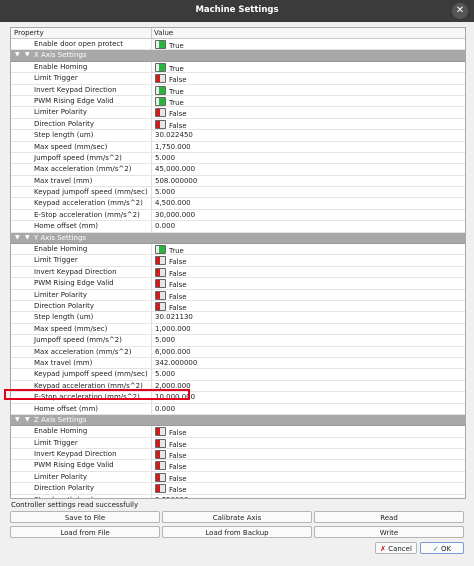  What do you see at coordinates (389, 532) in the screenshot?
I see `write-button: Write` at bounding box center [389, 532].